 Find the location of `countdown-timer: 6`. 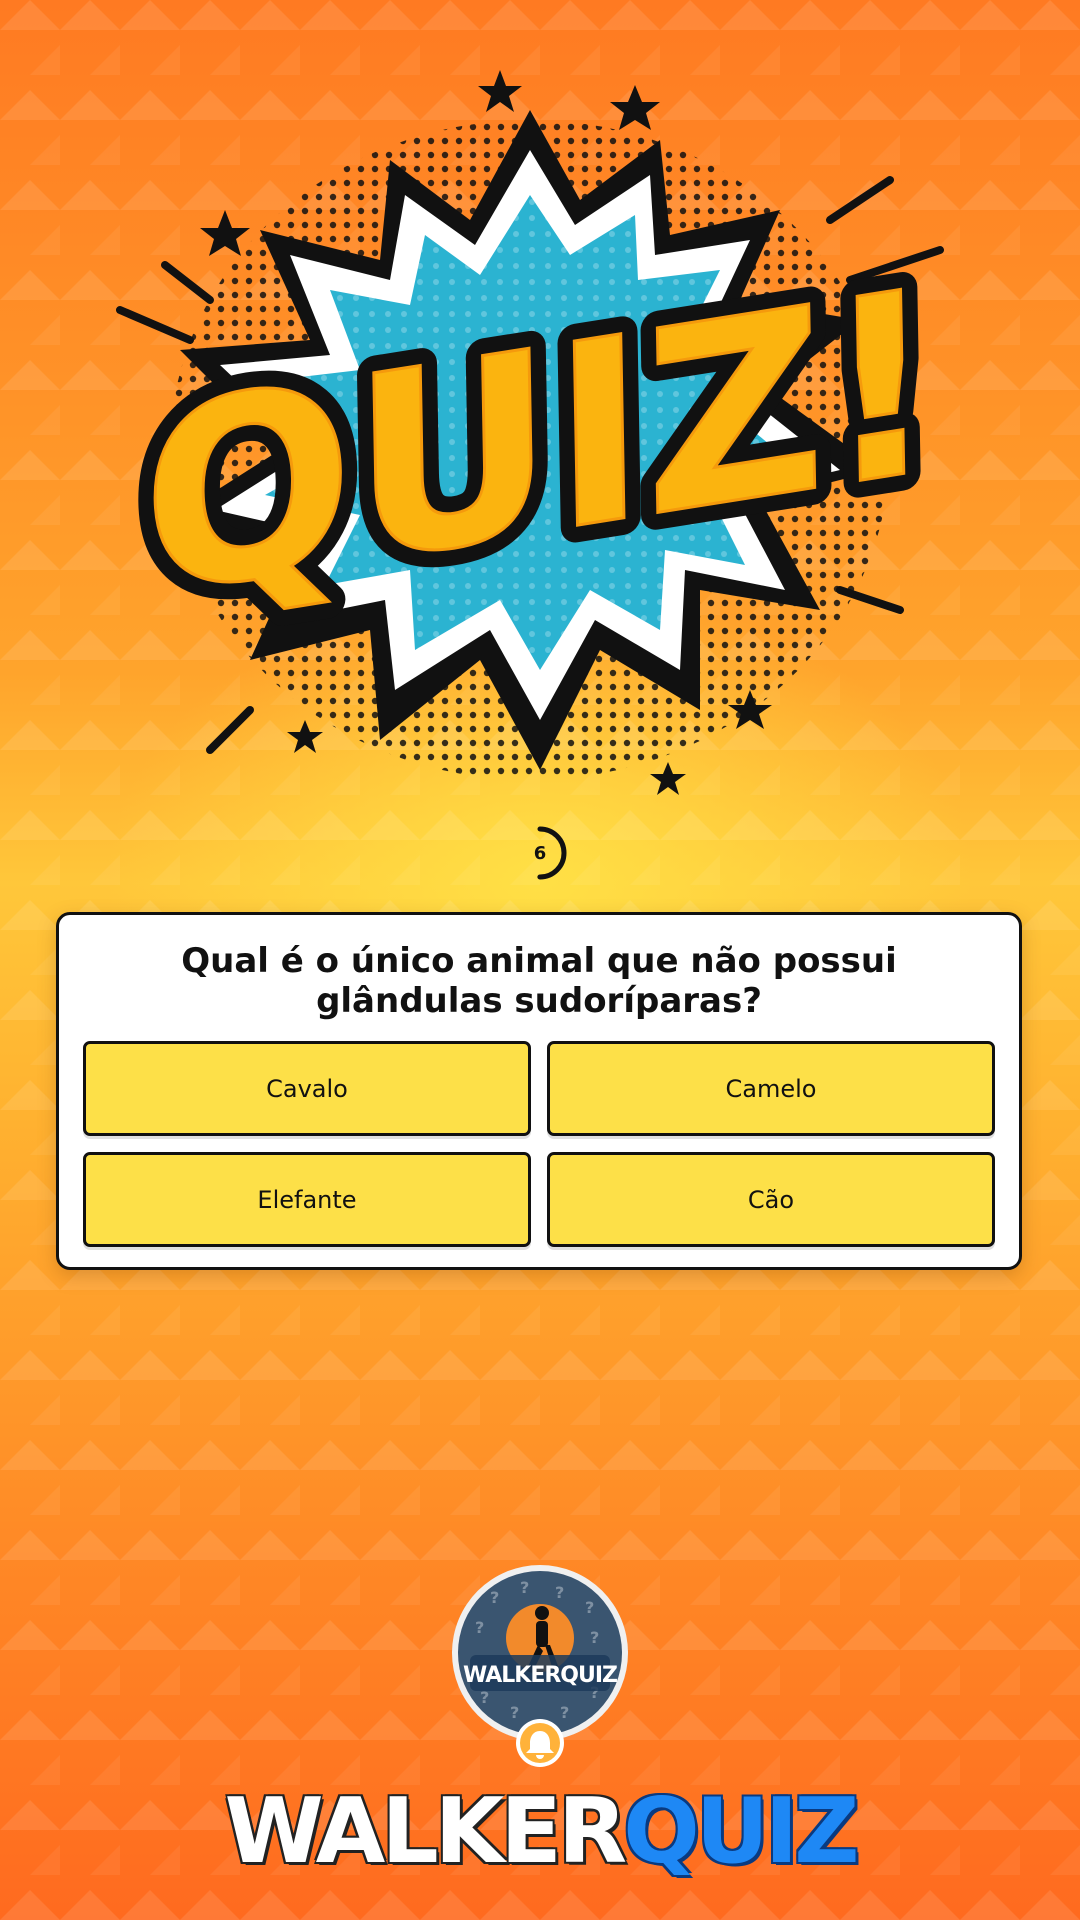

countdown-timer: 6 is located at coordinates (540, 853).